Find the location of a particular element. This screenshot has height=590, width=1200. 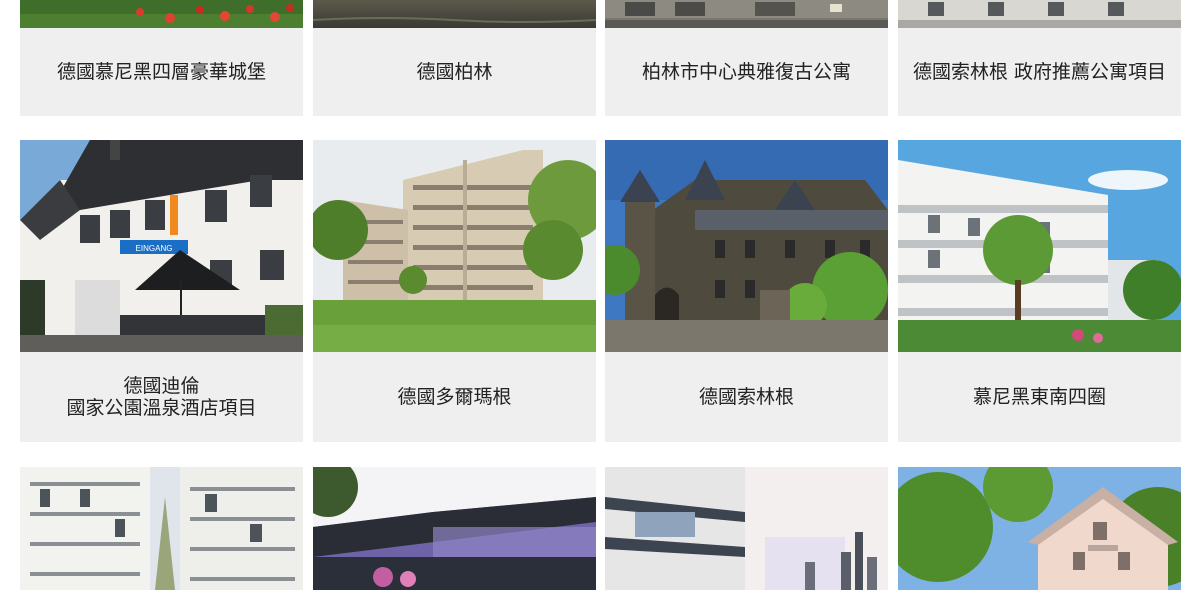

garden-photo is located at coordinates (161, 14).